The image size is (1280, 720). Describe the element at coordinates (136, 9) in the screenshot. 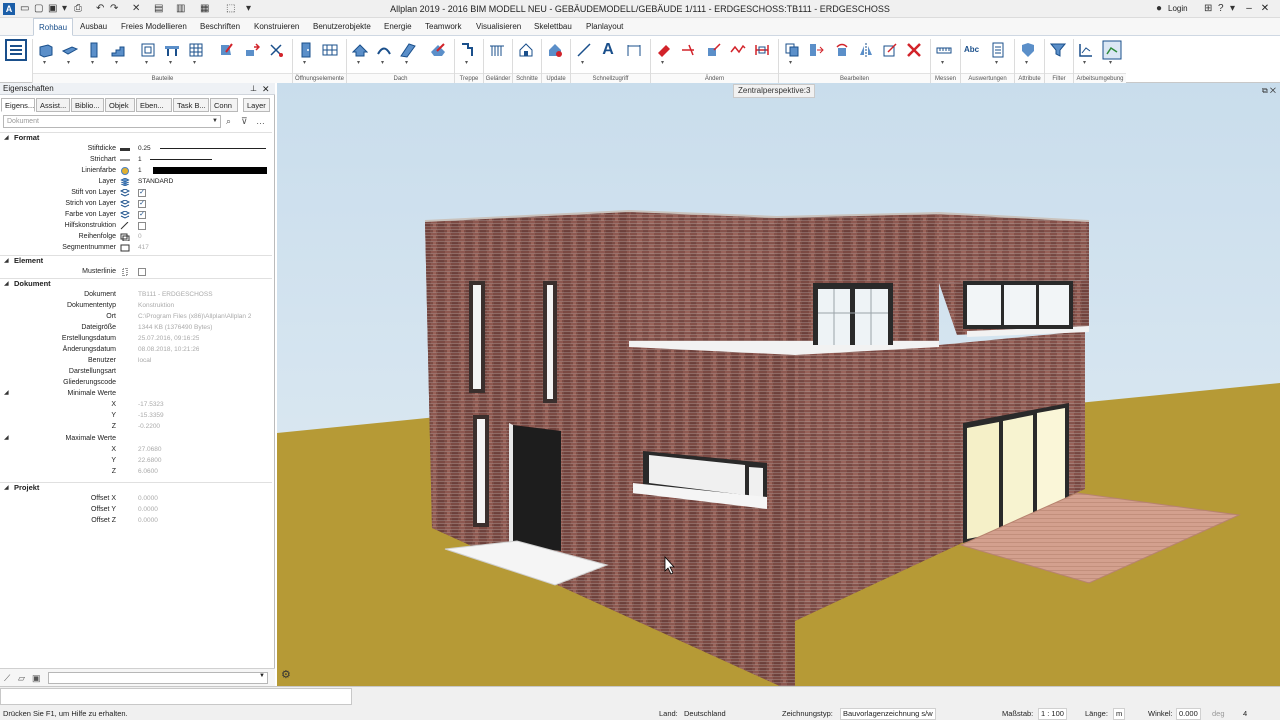

I see `tools-icon: ✕` at that location.